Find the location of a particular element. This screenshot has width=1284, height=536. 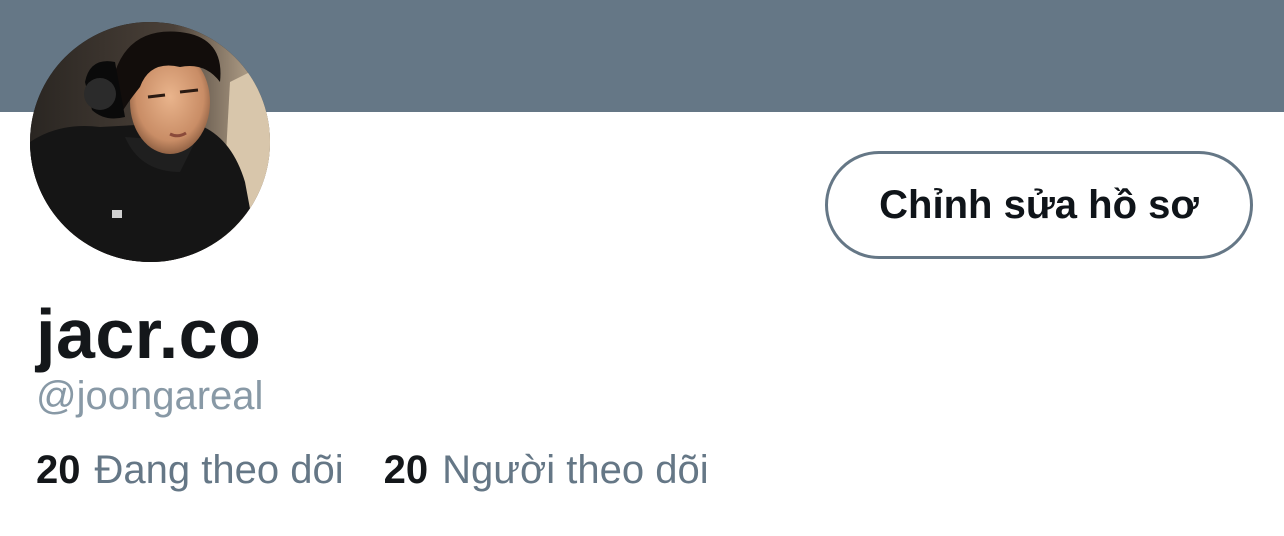

profile-stats: 20 Đang theo dõi 20 Người theo dõi is located at coordinates (372, 470).